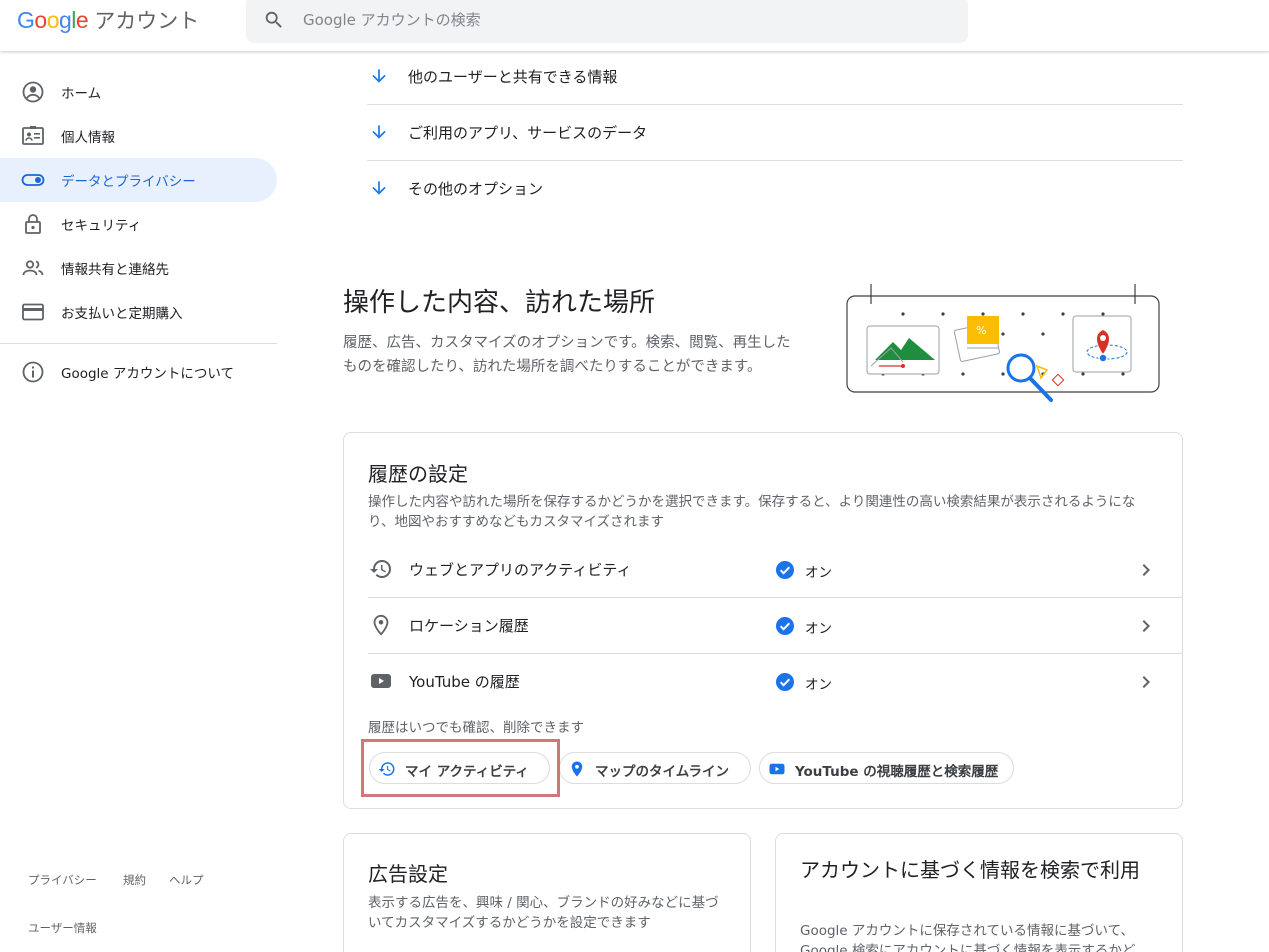  Describe the element at coordinates (33, 224) in the screenshot. I see `lock-icon` at that location.